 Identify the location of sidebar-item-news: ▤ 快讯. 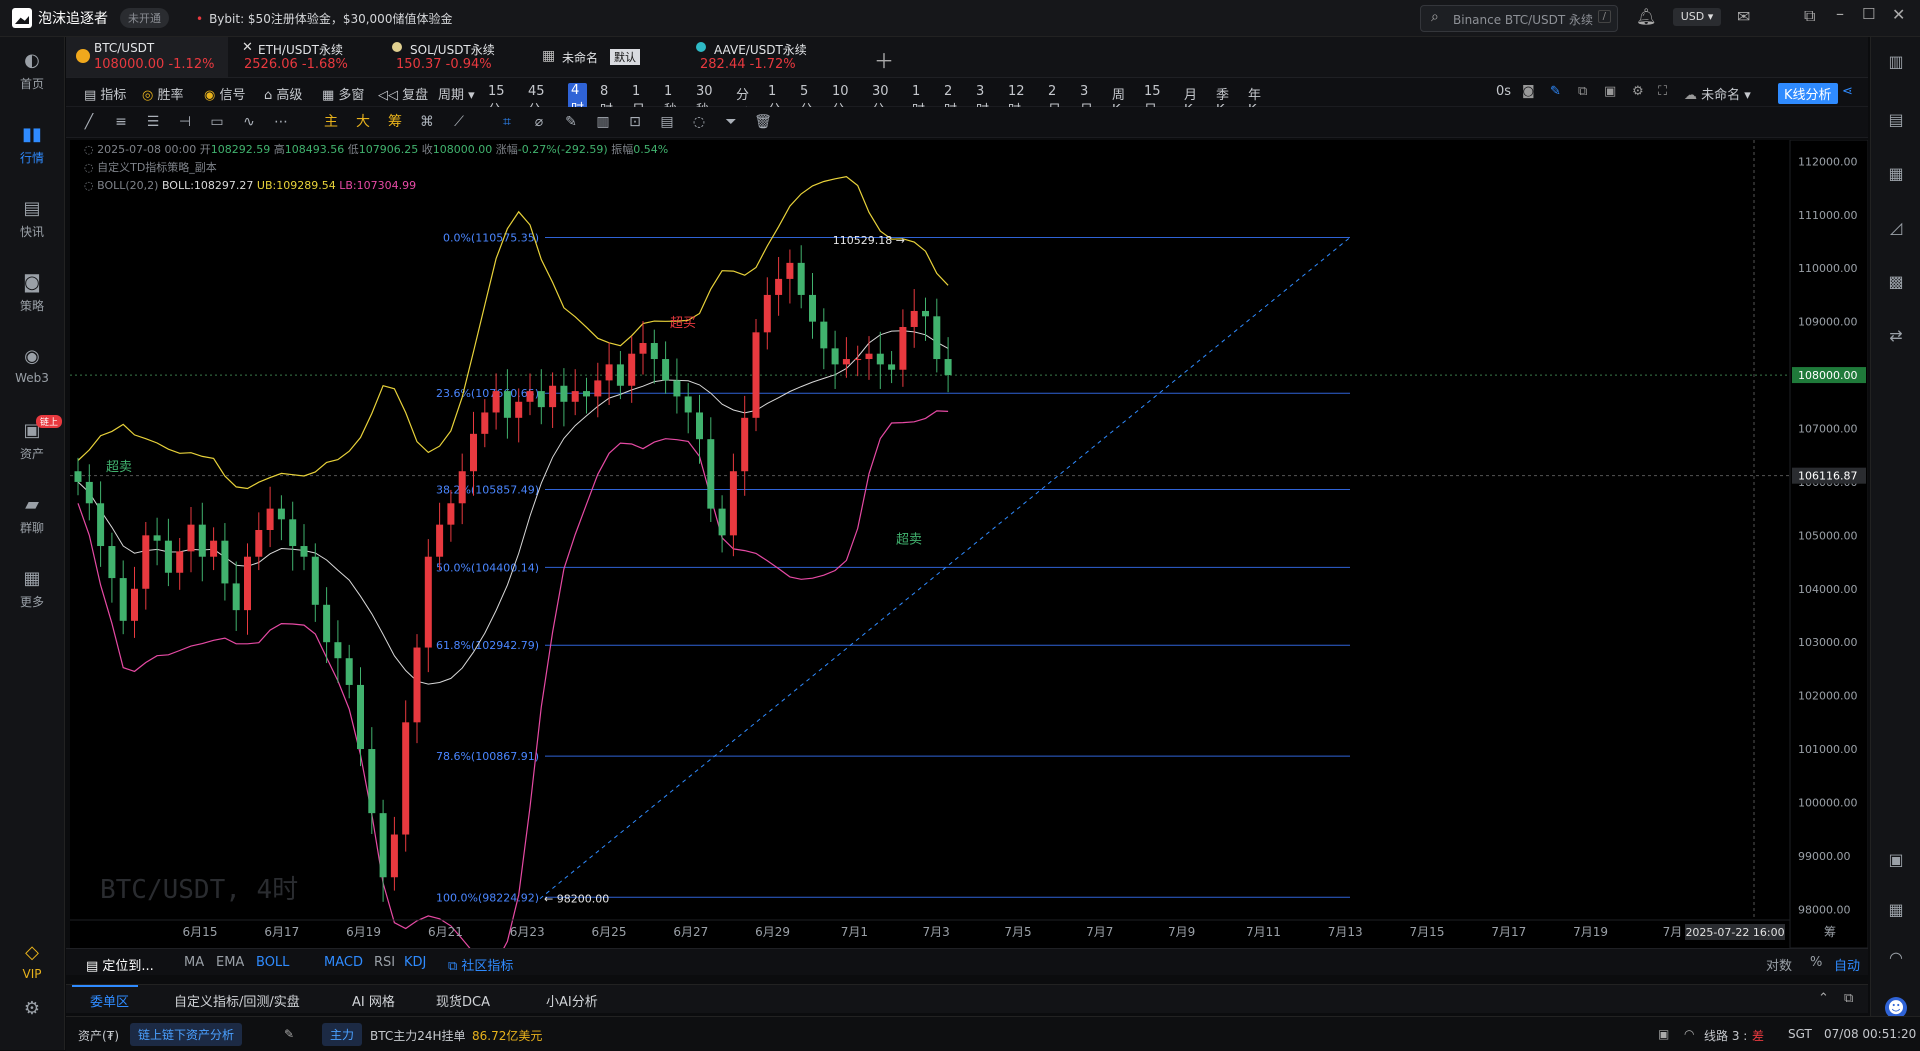
(32, 219).